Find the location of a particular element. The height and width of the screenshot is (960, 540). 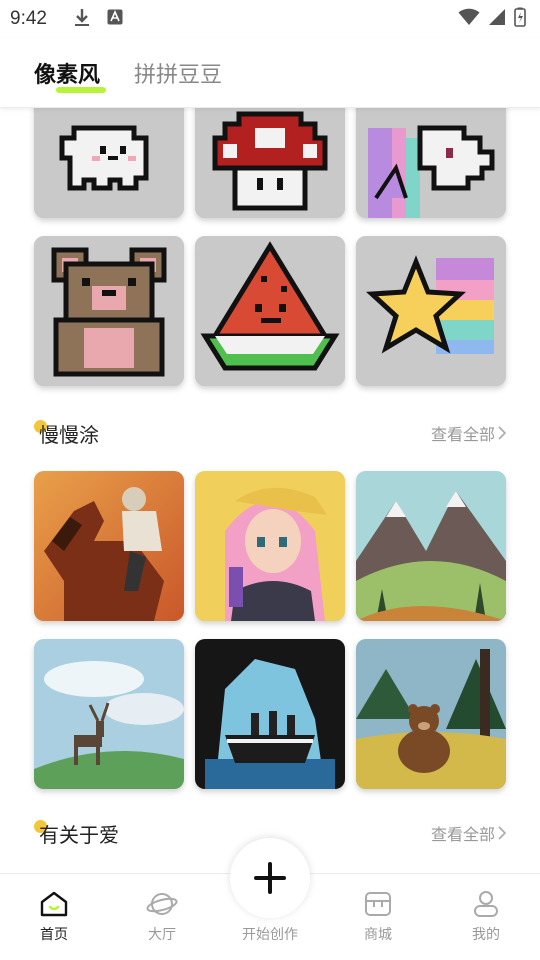

tab-pixel-style-label: 像素风 is located at coordinates (67, 75).